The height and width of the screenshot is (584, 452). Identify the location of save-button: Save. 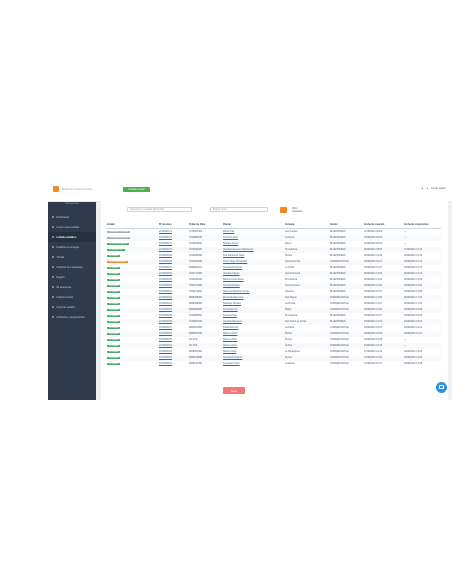
(234, 390).